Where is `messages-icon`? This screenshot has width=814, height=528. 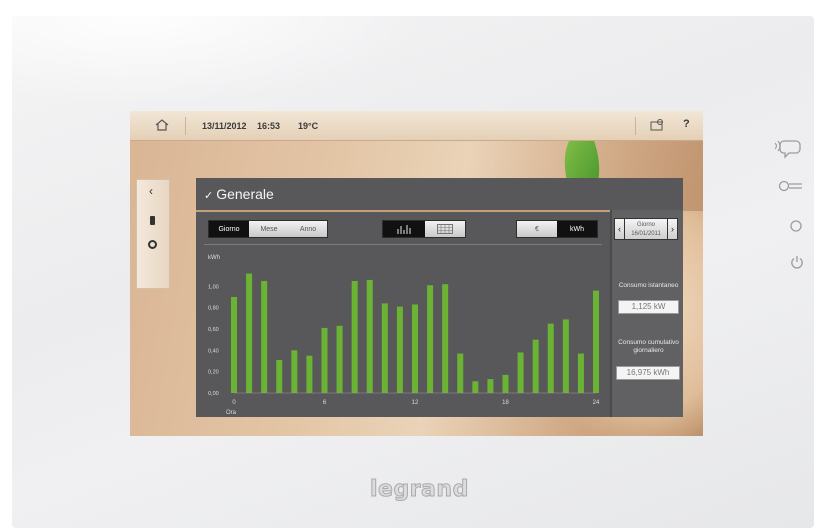
messages-icon is located at coordinates (657, 126).